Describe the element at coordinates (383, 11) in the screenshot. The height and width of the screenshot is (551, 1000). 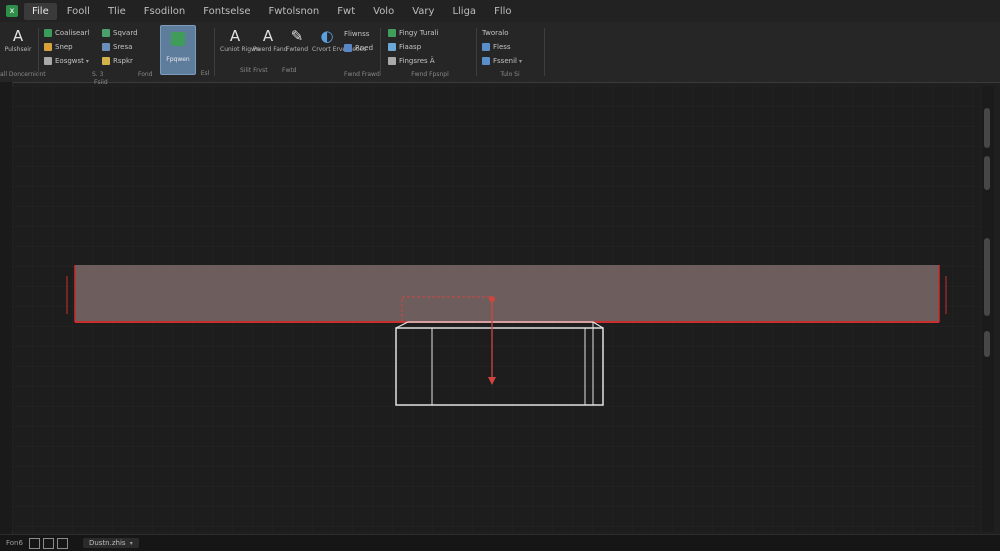
I see `tab-volo: Volo` at that location.